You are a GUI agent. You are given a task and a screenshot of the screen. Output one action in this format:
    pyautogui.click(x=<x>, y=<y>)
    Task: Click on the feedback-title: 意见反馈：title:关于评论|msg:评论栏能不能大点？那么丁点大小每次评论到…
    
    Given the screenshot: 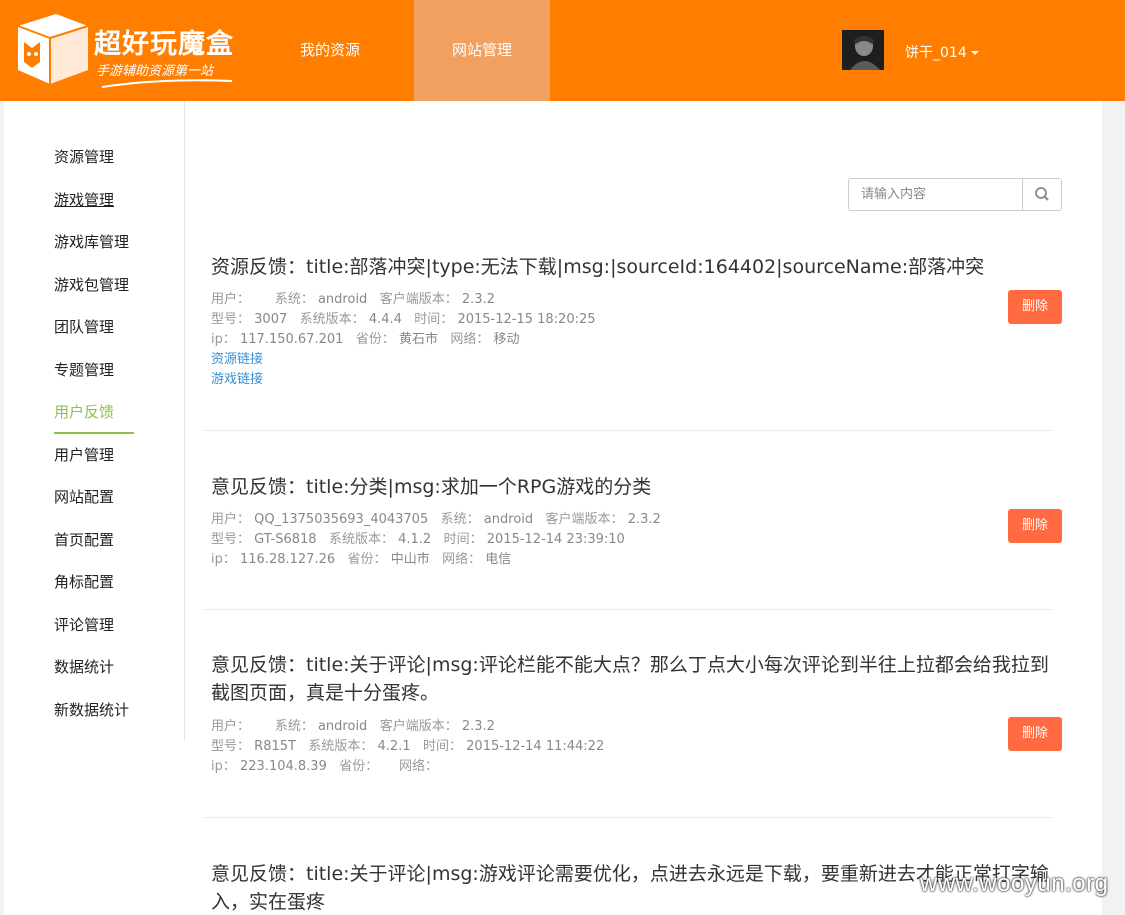 What is the action you would take?
    pyautogui.click(x=630, y=679)
    